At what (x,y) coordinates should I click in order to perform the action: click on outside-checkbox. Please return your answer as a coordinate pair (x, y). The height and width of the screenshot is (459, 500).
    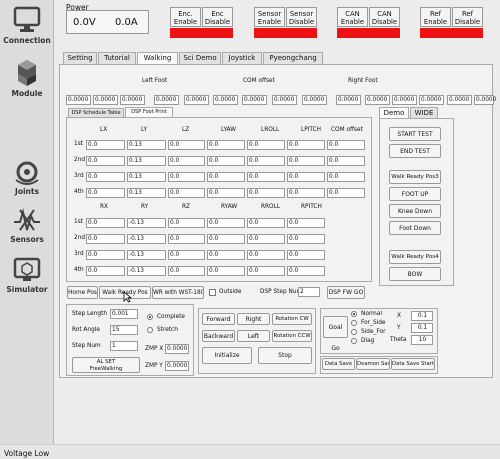
    Looking at the image, I should click on (212, 292).